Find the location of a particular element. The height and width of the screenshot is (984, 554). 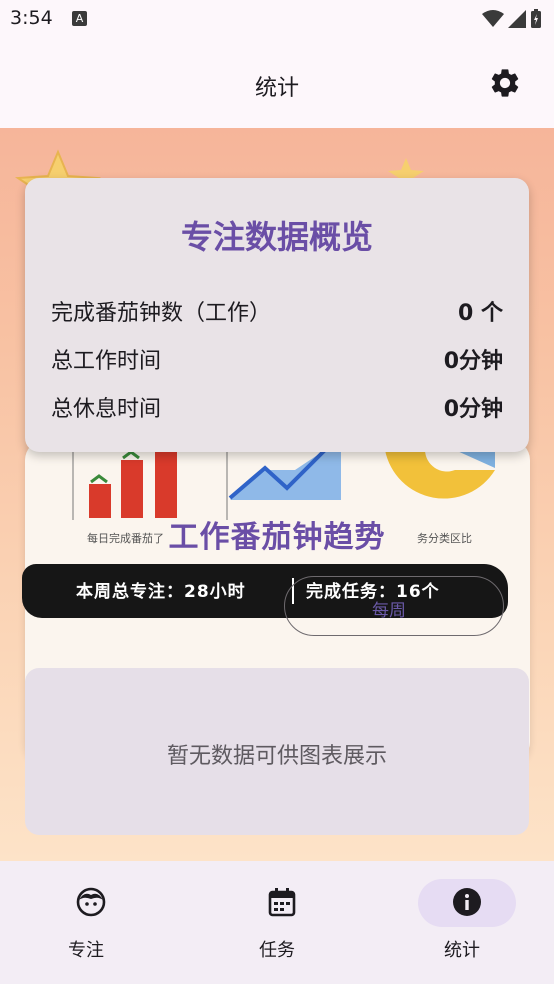

trend-title: 工作番茄钟趋势 is located at coordinates (277, 537).